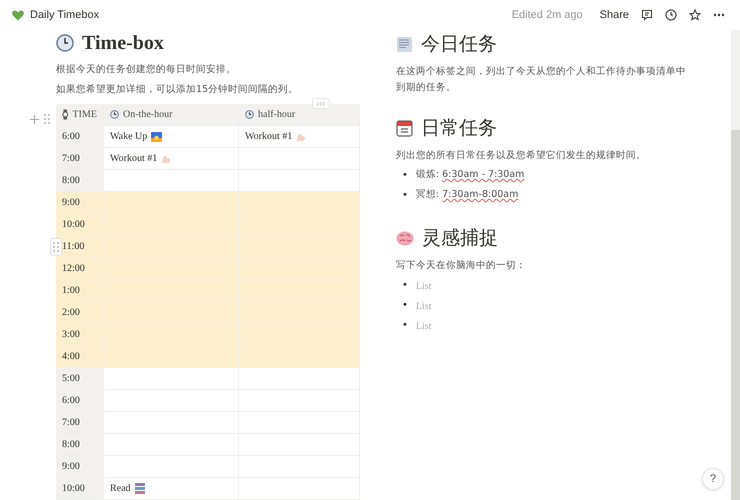 The height and width of the screenshot is (500, 740). Describe the element at coordinates (713, 479) in the screenshot. I see `help-button: ?` at that location.